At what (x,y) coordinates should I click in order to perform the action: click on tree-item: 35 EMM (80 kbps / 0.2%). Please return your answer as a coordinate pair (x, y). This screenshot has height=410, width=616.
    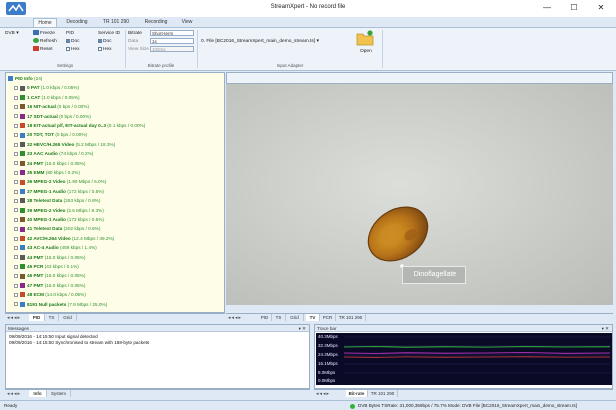
    Looking at the image, I should click on (47, 172).